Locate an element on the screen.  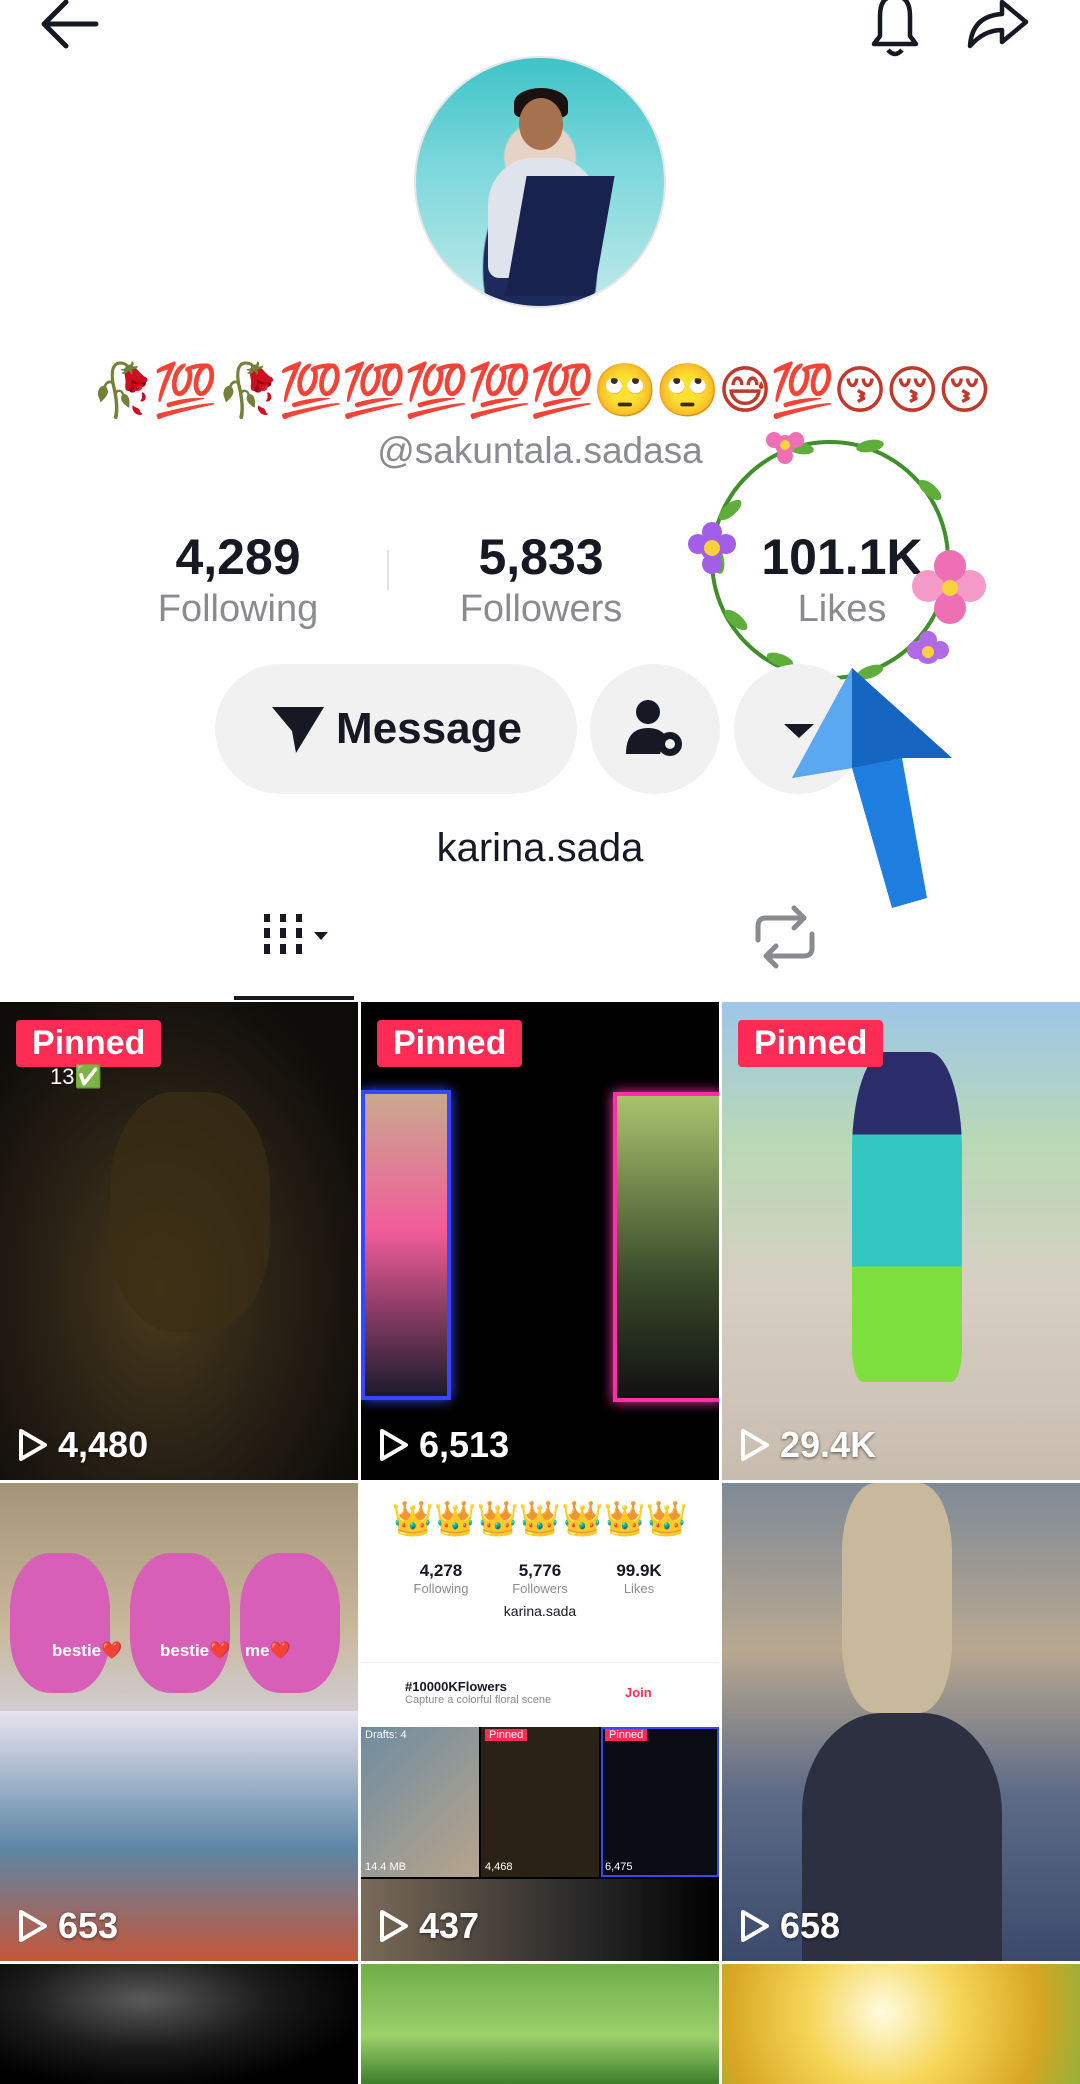
video-tile: 658 is located at coordinates (901, 1722).